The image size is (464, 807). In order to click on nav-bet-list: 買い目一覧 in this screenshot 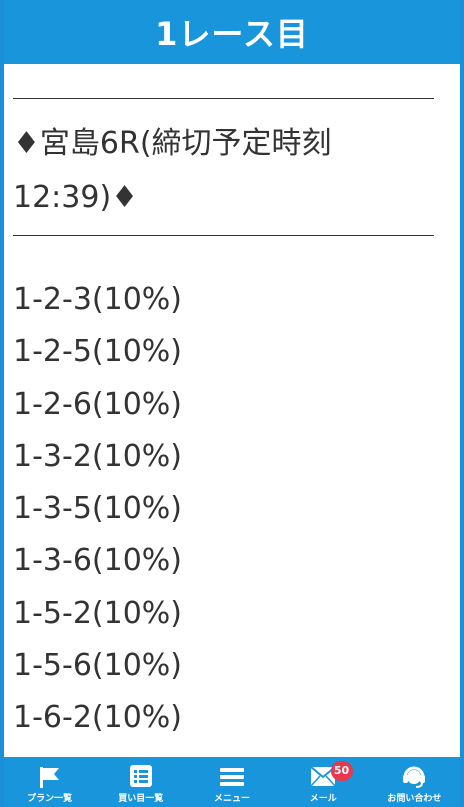, I will do `click(140, 782)`.